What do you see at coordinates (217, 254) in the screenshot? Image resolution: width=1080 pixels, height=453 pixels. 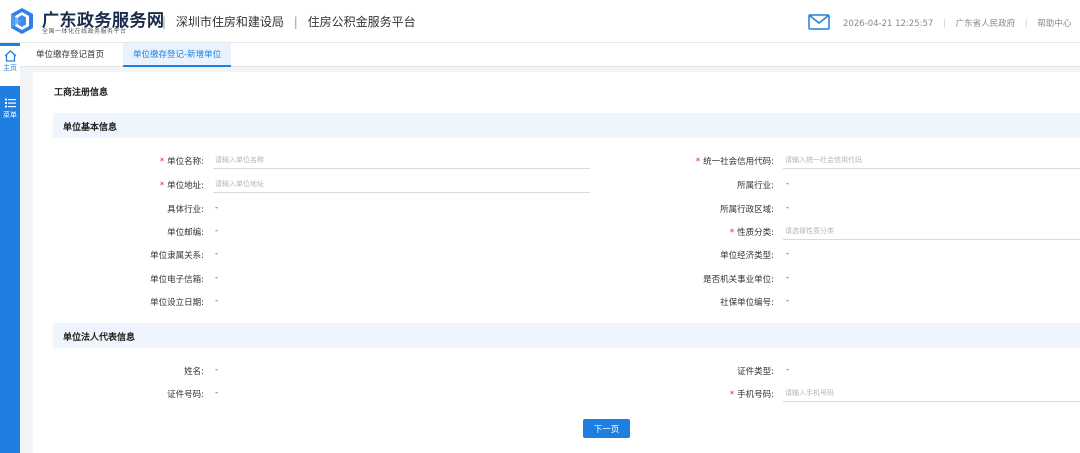 I see `affiliation-value: -` at bounding box center [217, 254].